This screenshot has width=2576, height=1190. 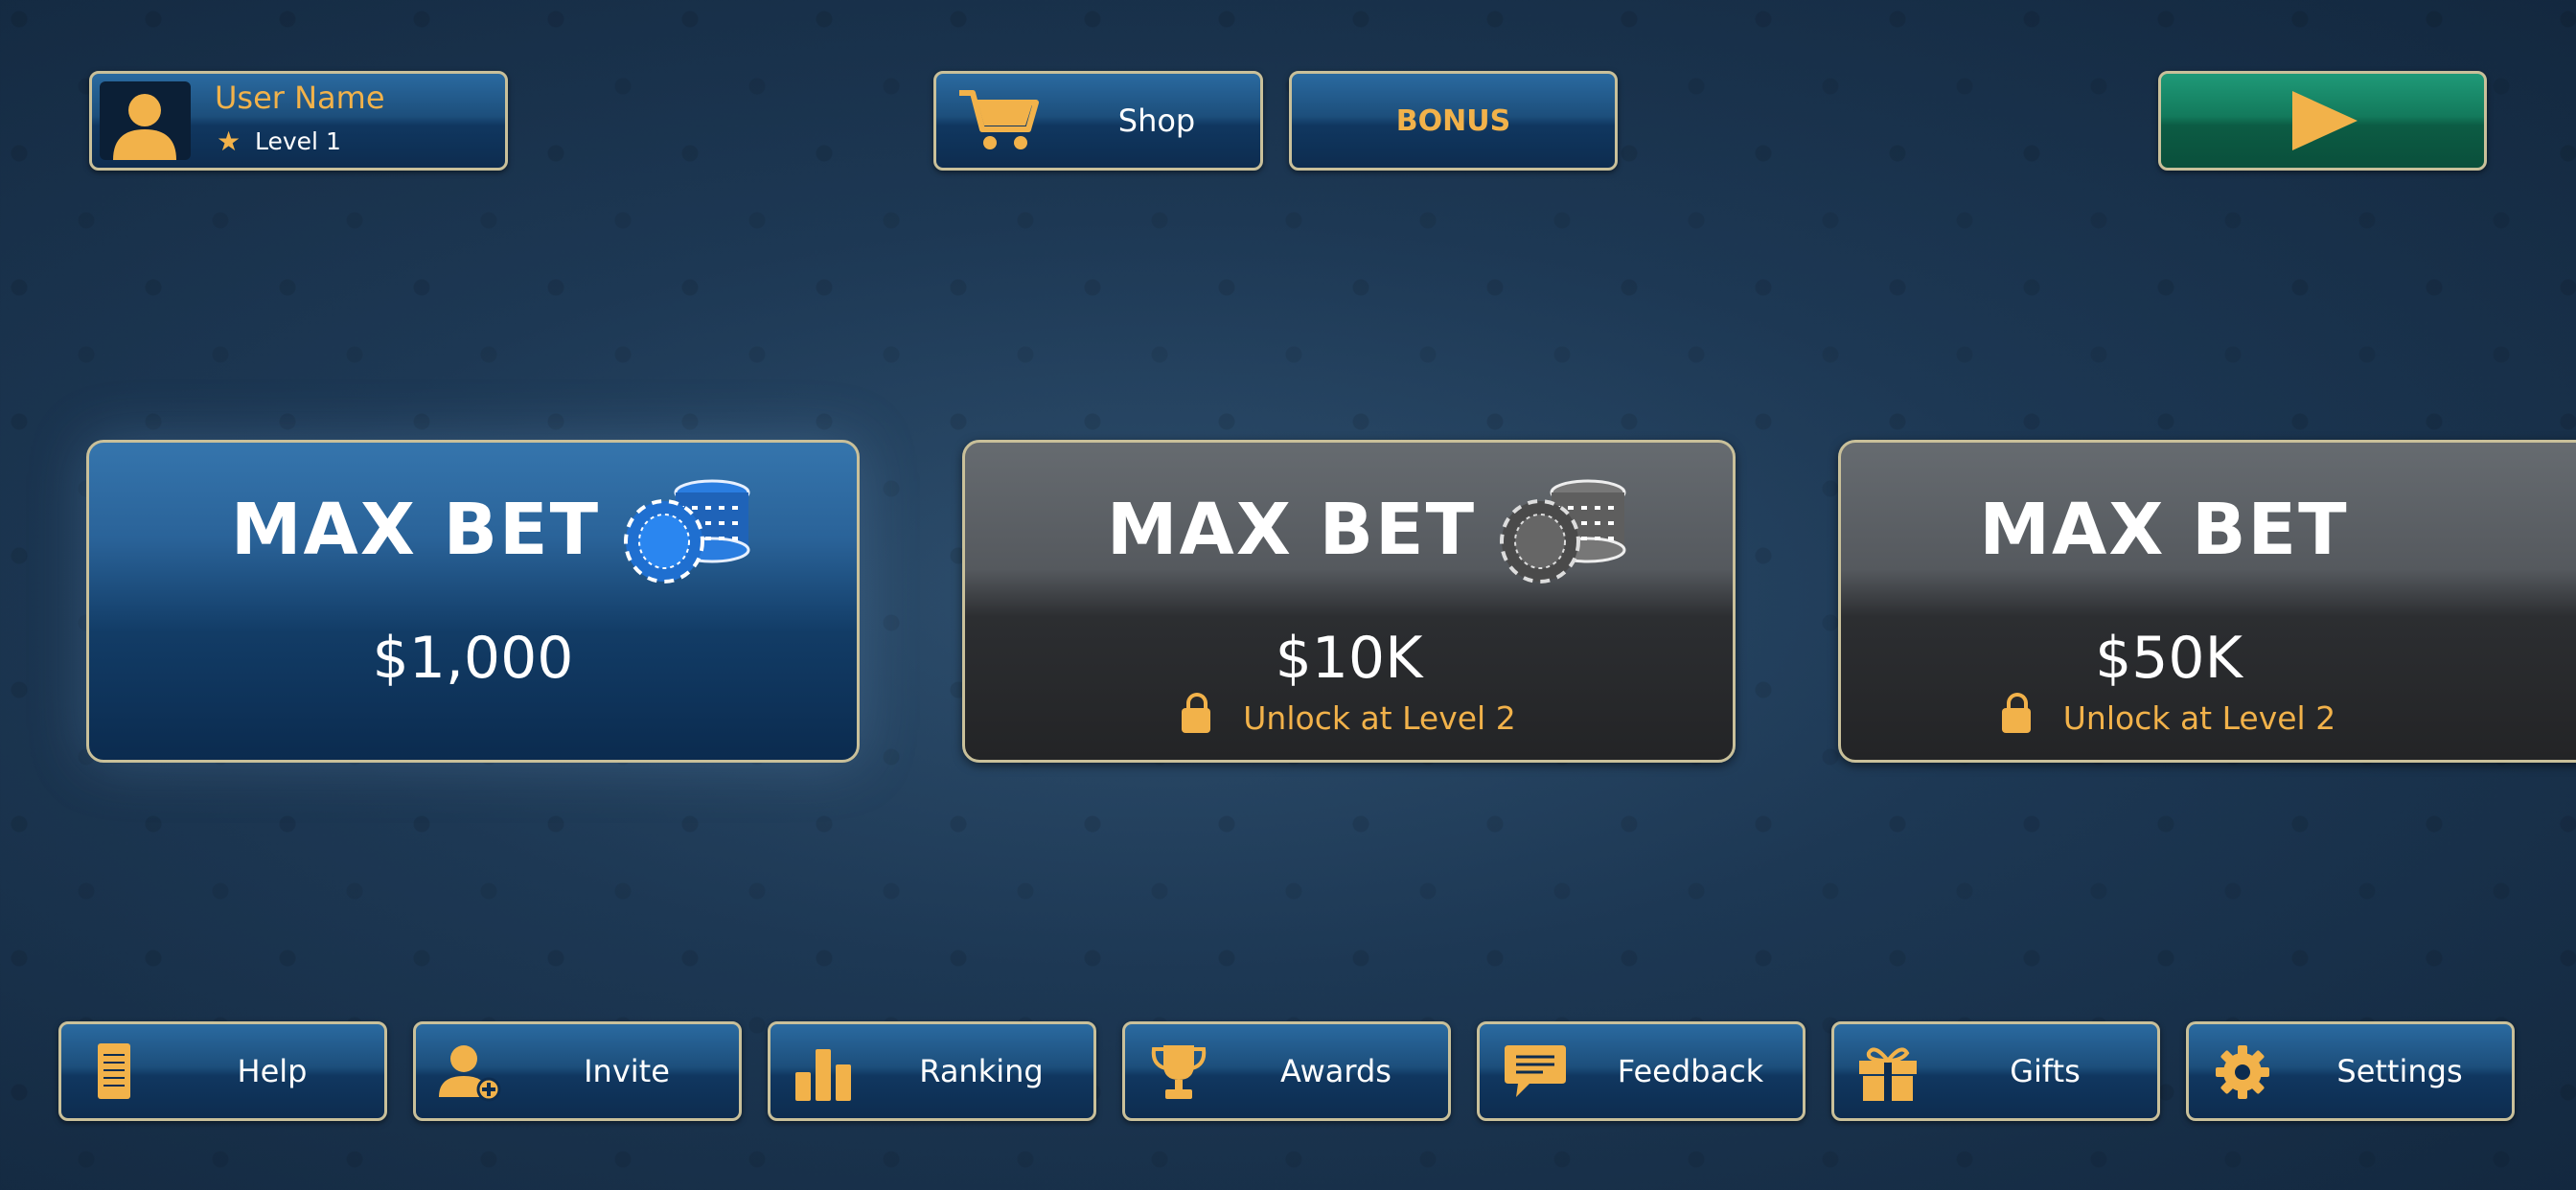 What do you see at coordinates (300, 98) in the screenshot?
I see `username: User Name` at bounding box center [300, 98].